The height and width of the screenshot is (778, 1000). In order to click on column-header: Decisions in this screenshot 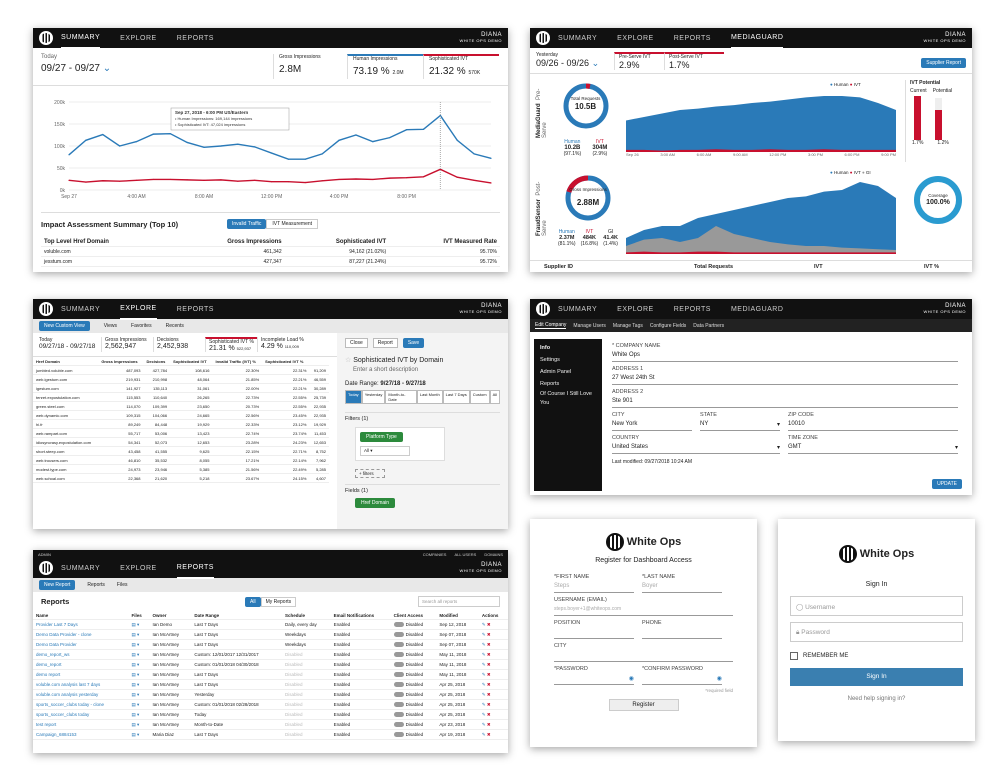, I will do `click(157, 361)`.